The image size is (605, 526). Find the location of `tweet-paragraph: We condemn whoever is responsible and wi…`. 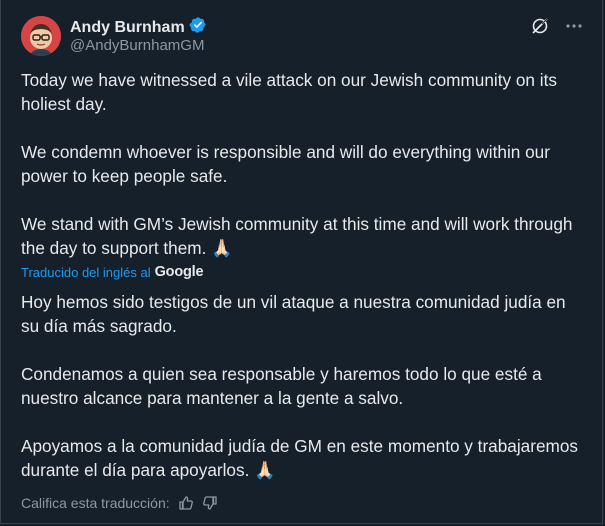

tweet-paragraph: We condemn whoever is responsible and wi… is located at coordinates (285, 164).